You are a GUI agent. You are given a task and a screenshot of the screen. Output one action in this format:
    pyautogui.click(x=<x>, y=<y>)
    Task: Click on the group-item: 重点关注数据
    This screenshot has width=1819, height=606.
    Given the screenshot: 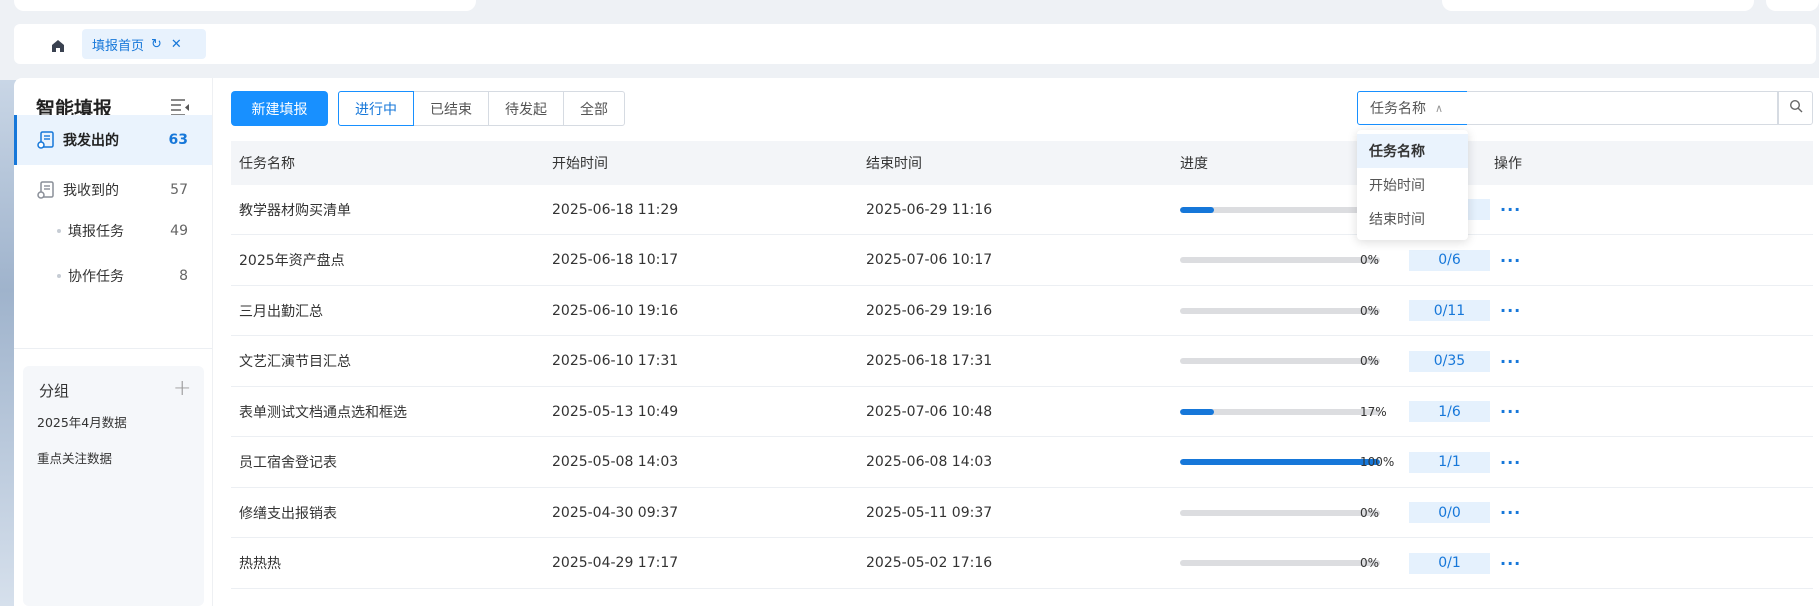 What is the action you would take?
    pyautogui.click(x=74, y=457)
    